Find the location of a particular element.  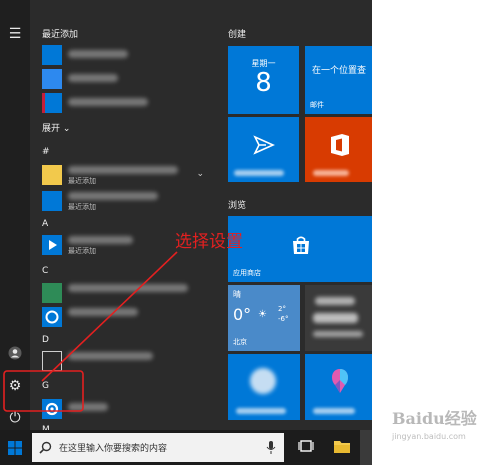

annotation-overlay is located at coordinates (90, 331).